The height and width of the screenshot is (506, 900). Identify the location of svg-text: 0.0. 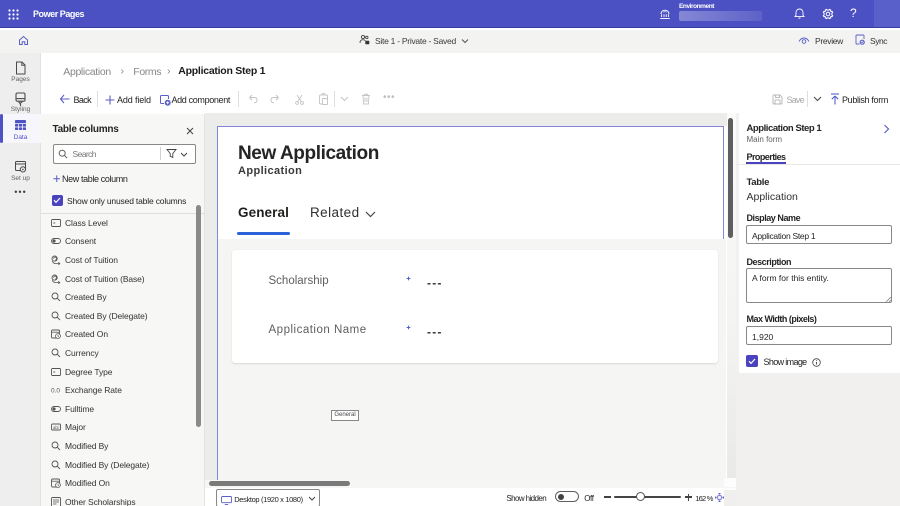
(55, 391).